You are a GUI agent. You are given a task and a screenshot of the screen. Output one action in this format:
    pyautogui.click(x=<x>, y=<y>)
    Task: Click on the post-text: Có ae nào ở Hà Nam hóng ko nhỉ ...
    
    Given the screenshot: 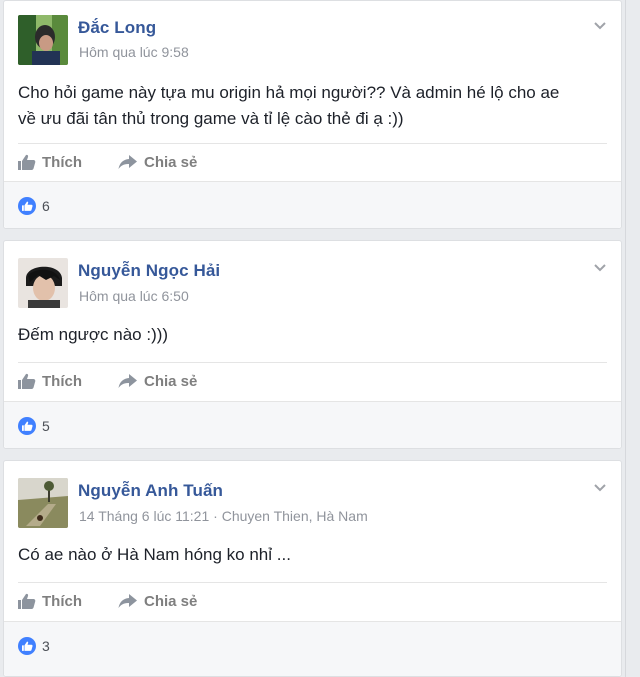 What is the action you would take?
    pyautogui.click(x=312, y=555)
    